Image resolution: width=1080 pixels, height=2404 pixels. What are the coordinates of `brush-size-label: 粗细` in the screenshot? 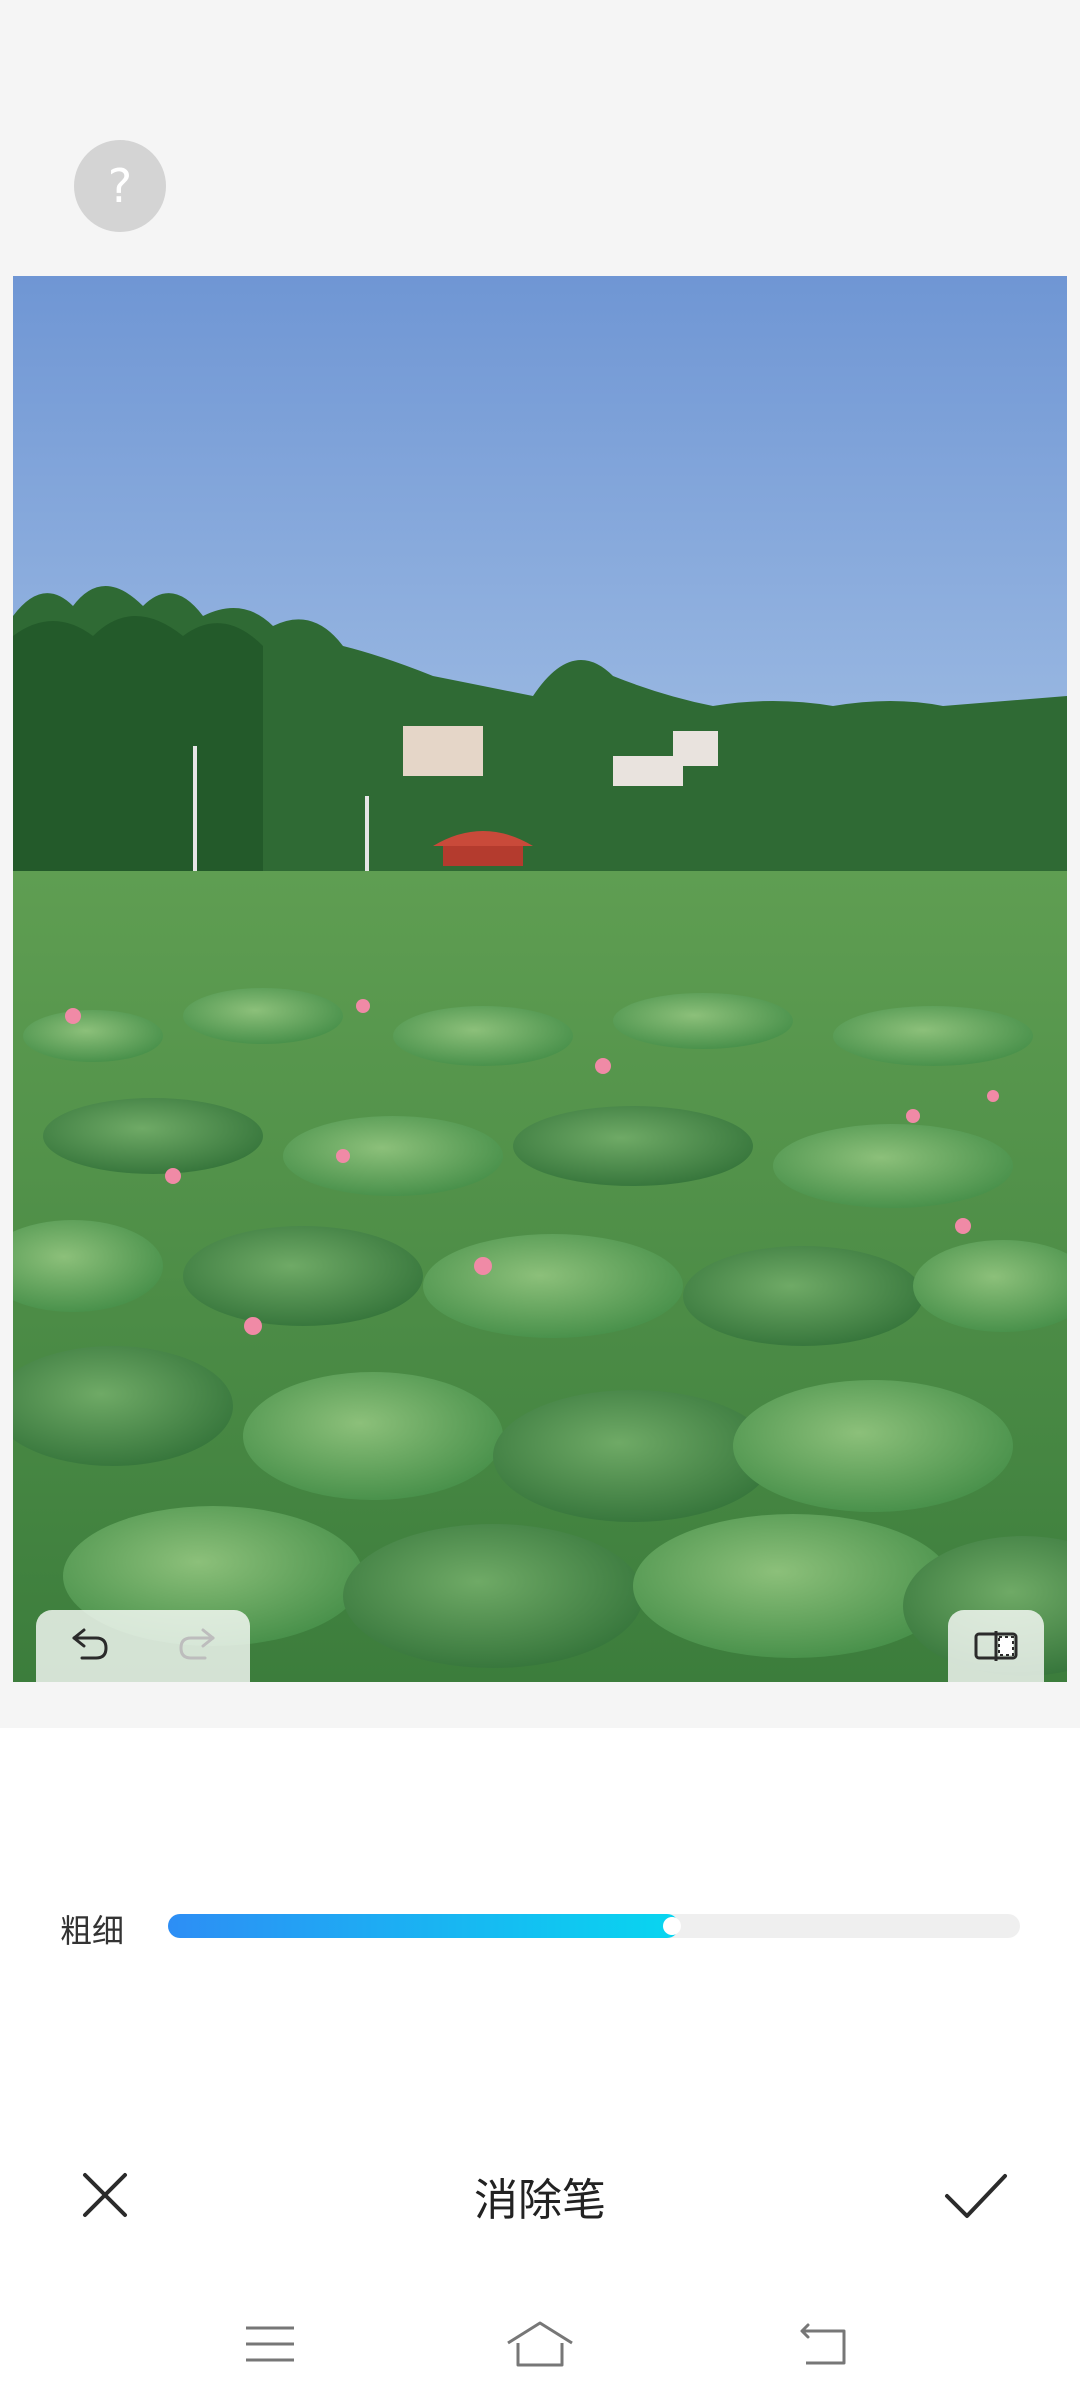 It's located at (92, 1931).